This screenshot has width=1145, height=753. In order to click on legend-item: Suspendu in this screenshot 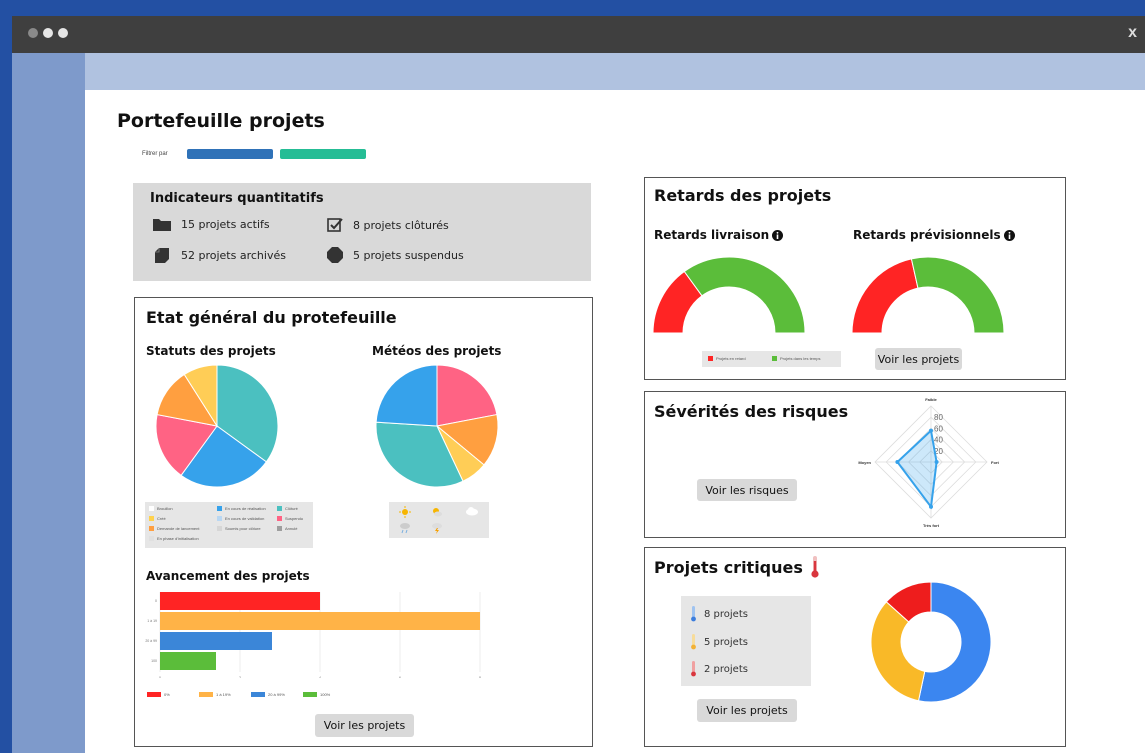, I will do `click(290, 518)`.